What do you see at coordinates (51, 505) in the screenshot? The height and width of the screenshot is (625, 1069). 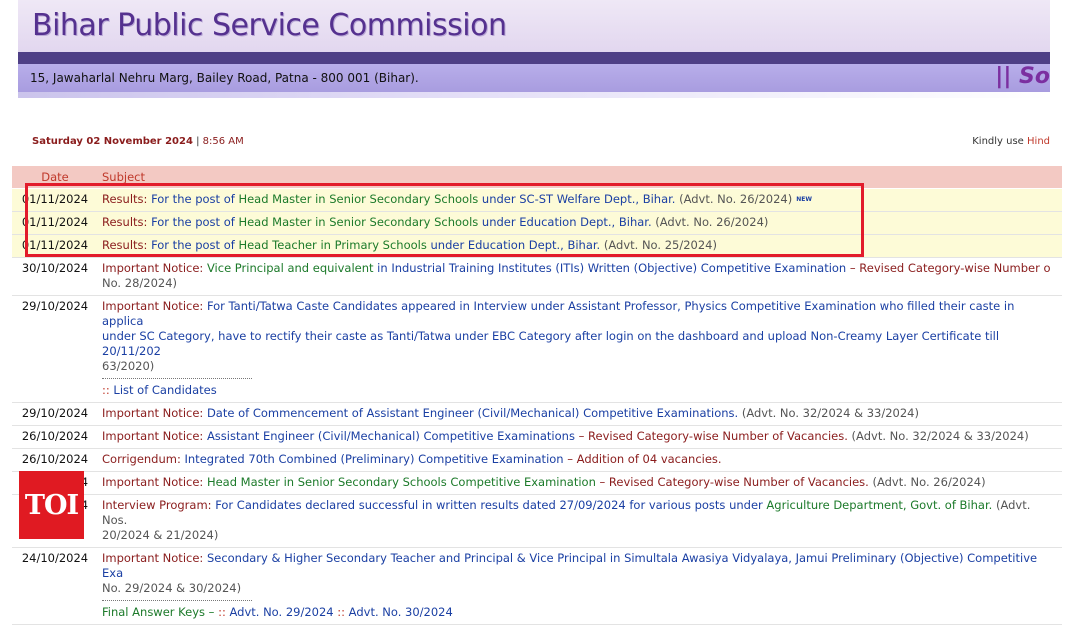 I see `toi-watermark: TOI` at bounding box center [51, 505].